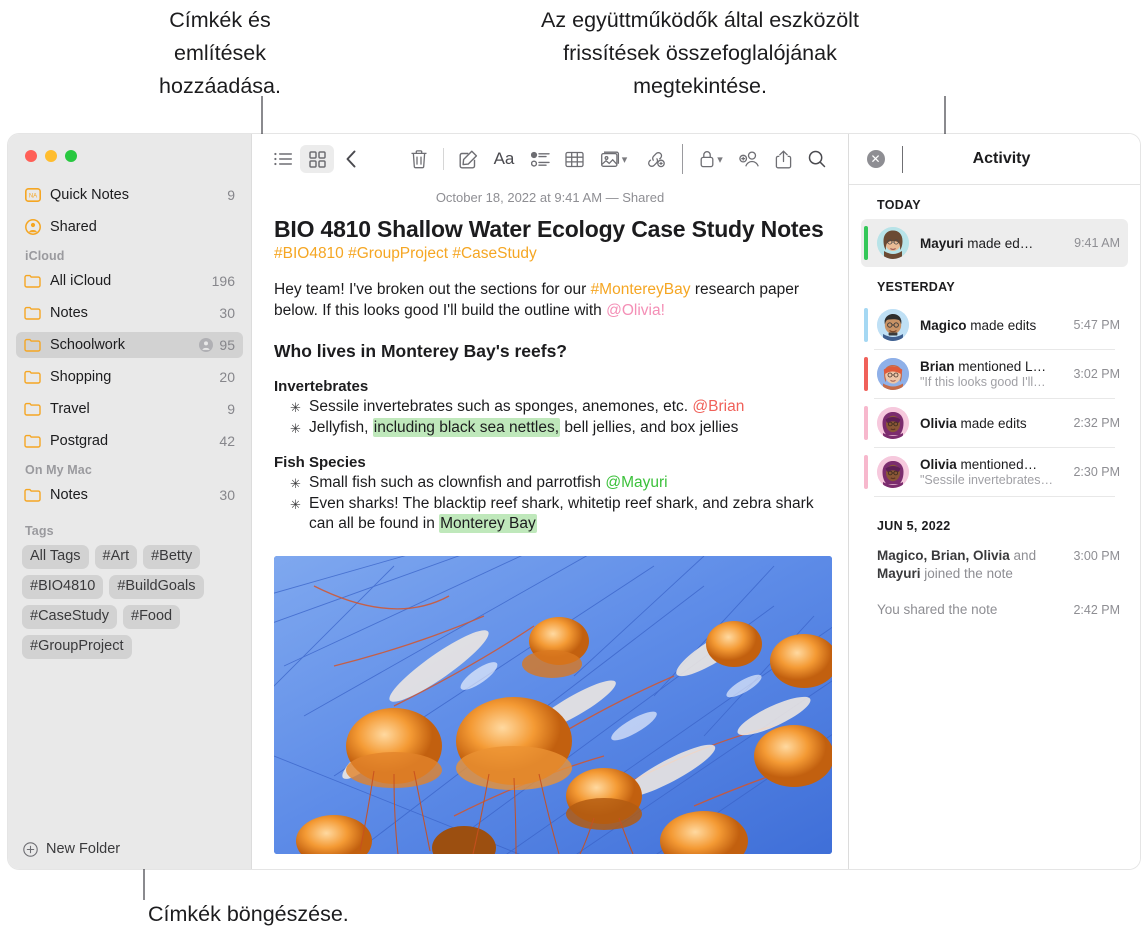 The image size is (1146, 939). What do you see at coordinates (283, 159) in the screenshot?
I see `list-view-icon` at bounding box center [283, 159].